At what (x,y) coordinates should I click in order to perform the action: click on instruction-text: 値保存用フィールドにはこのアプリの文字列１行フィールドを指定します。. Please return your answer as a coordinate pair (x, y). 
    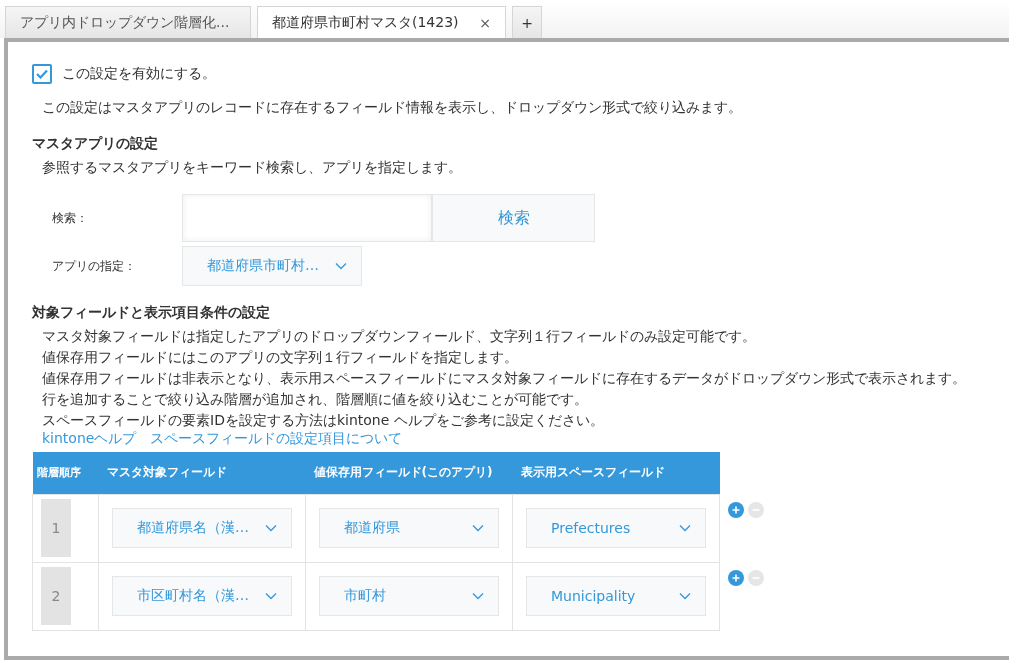
    Looking at the image, I should click on (280, 358).